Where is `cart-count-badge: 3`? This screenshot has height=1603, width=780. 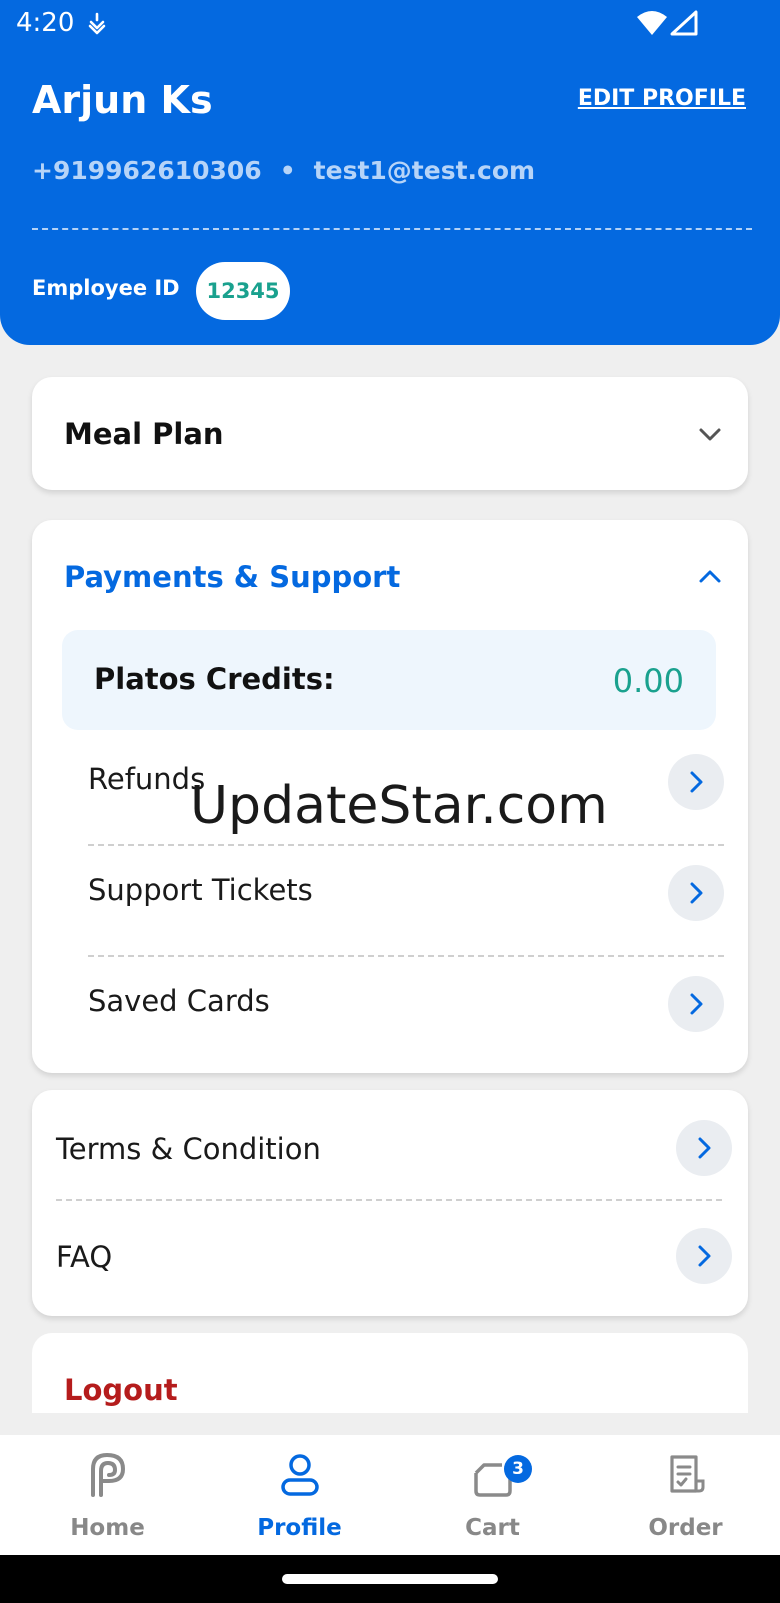
cart-count-badge: 3 is located at coordinates (518, 1469).